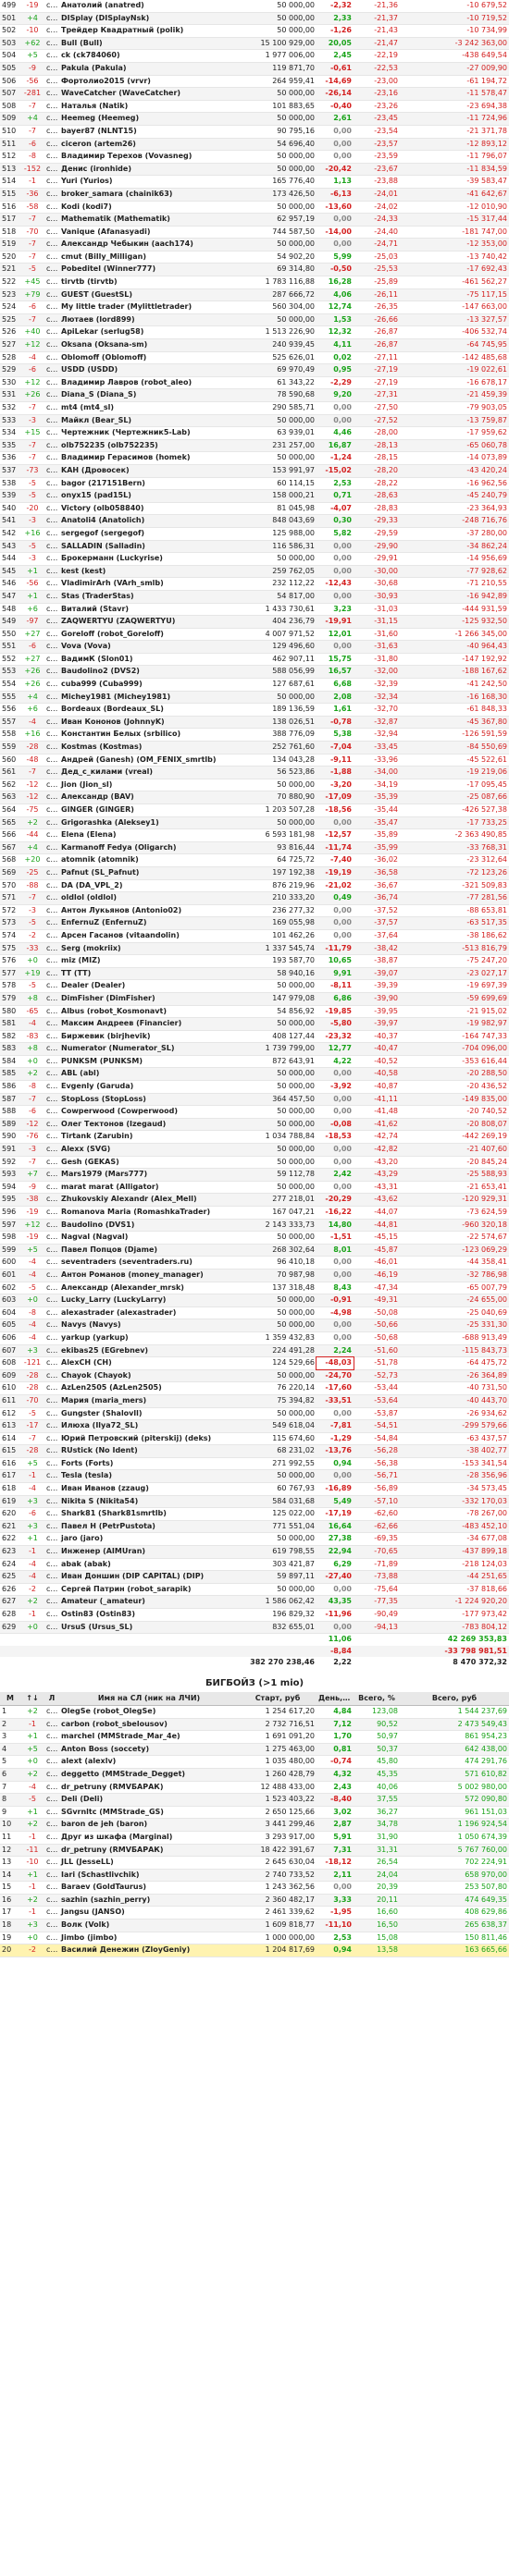  What do you see at coordinates (149, 1737) in the screenshot?
I see `trader-name-cell: marchel (MMStrade_Mar_4e)` at bounding box center [149, 1737].